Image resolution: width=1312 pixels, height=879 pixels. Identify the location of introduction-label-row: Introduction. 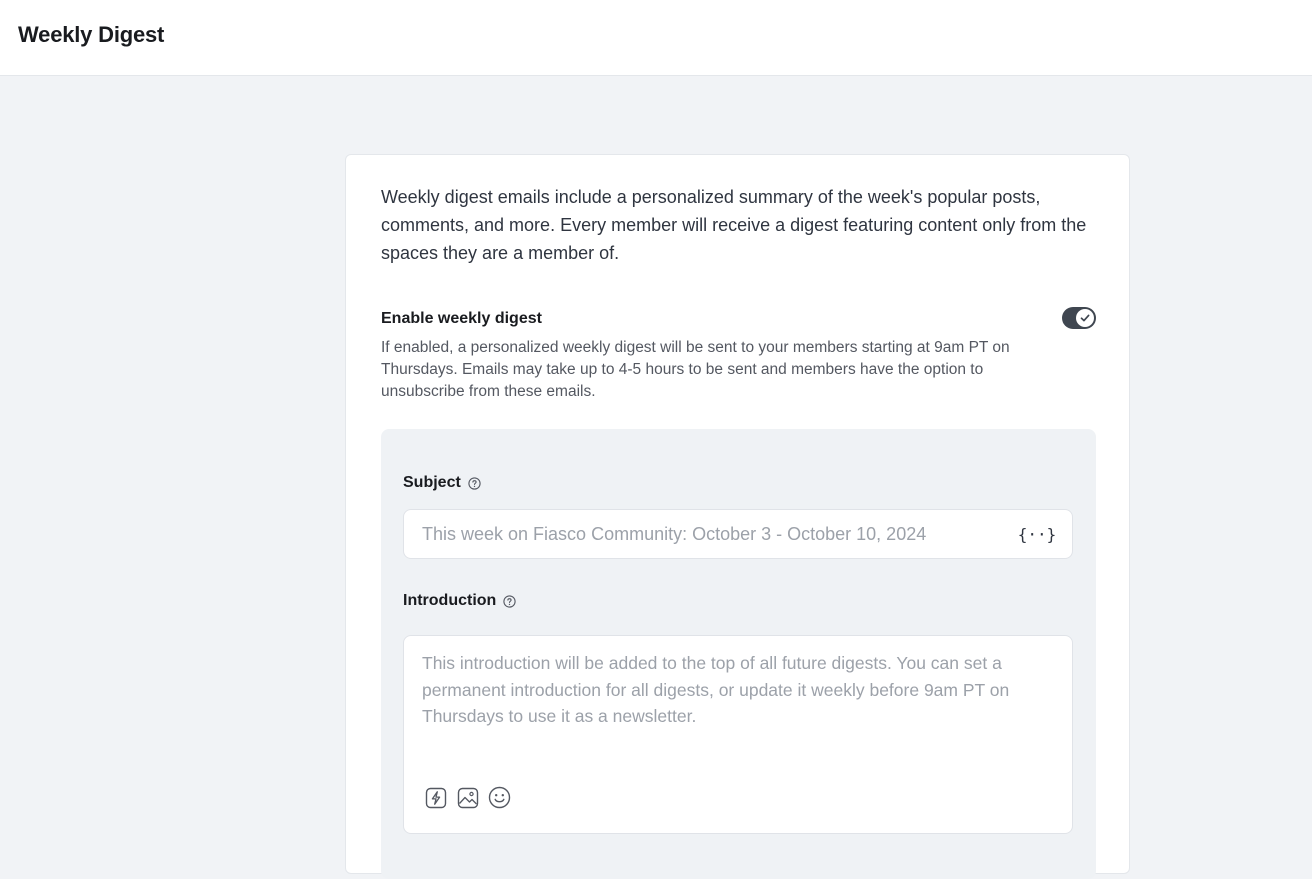
(459, 601).